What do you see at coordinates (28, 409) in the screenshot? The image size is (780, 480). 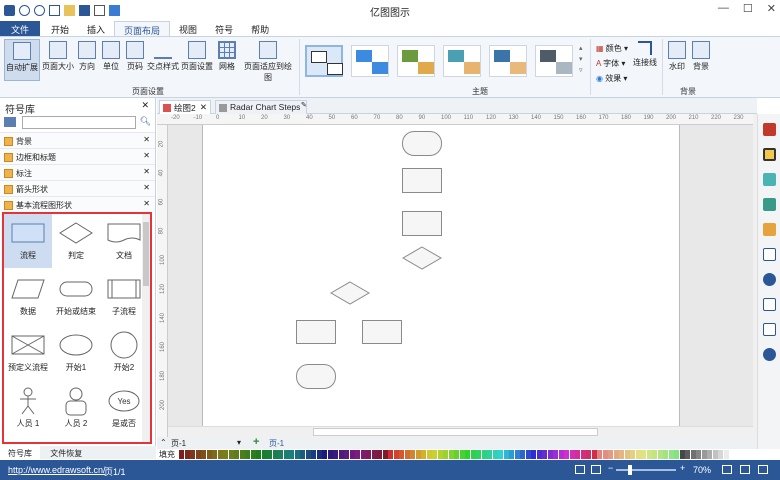 I see `shape-person1: 人员 1` at bounding box center [28, 409].